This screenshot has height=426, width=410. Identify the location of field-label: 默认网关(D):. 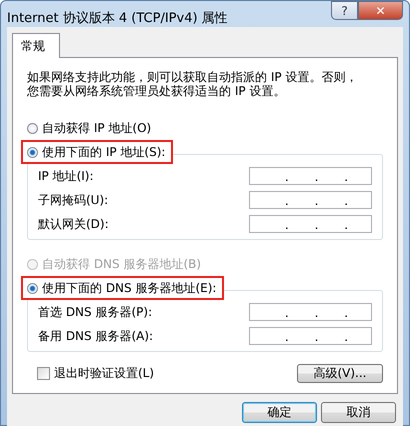
(73, 224).